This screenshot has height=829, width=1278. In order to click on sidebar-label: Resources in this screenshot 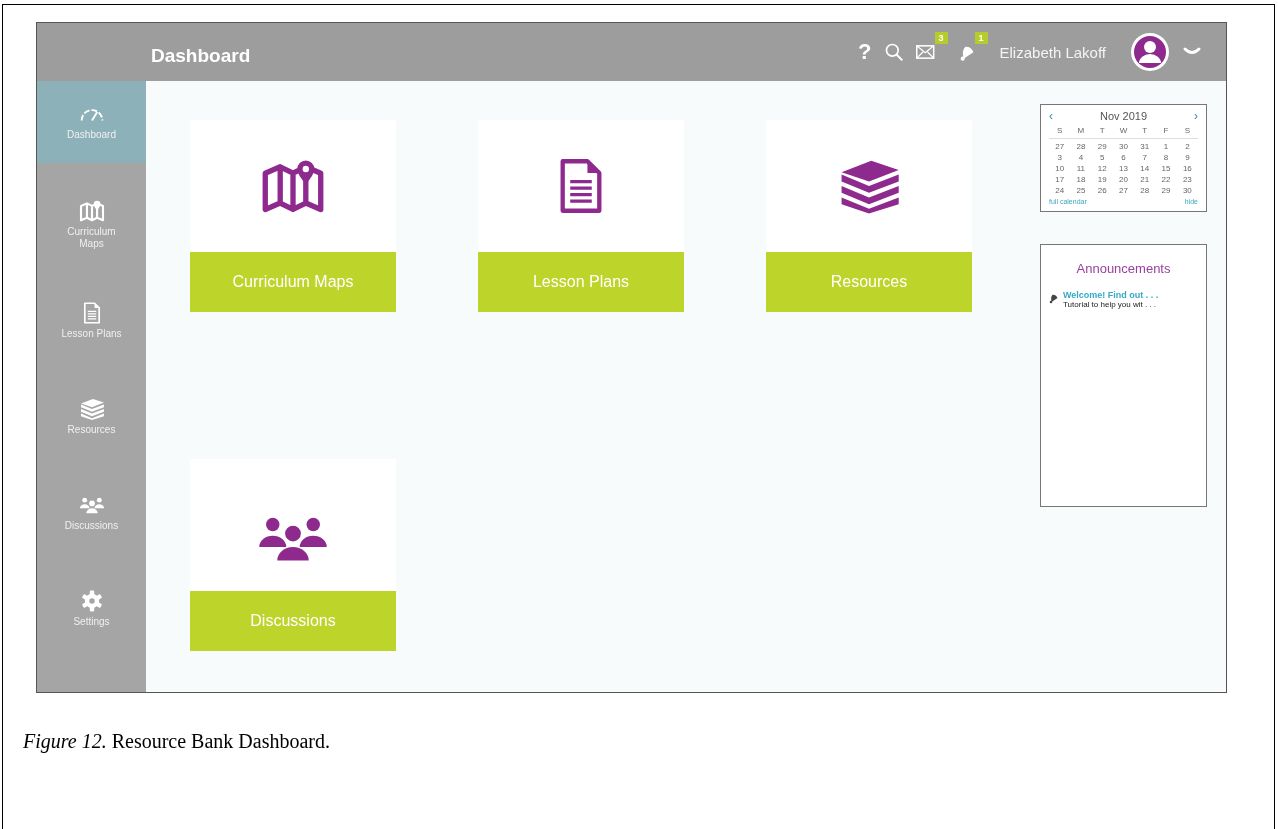, I will do `click(91, 430)`.